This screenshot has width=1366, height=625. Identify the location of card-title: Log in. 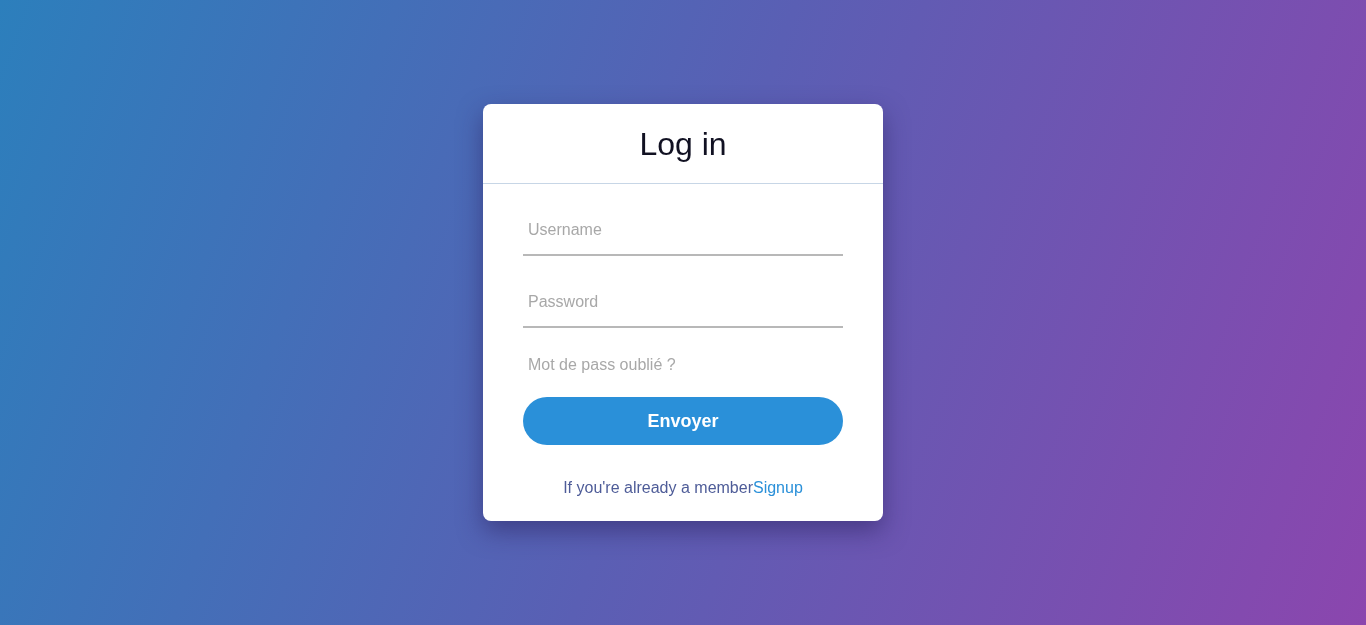
(683, 144).